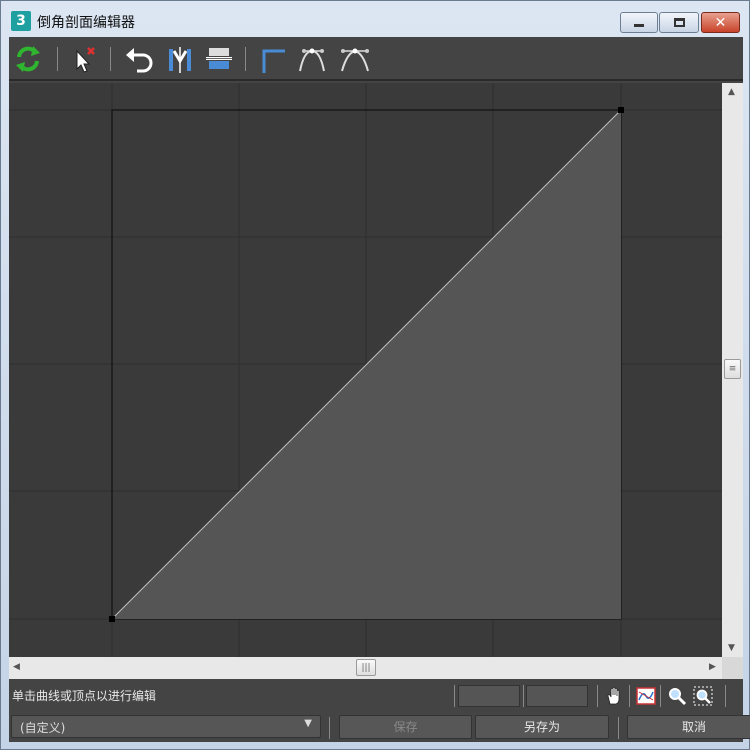 Image resolution: width=750 pixels, height=750 pixels. What do you see at coordinates (376, 695) in the screenshot?
I see `status-bar: 单击曲线或顶点以进行编辑` at bounding box center [376, 695].